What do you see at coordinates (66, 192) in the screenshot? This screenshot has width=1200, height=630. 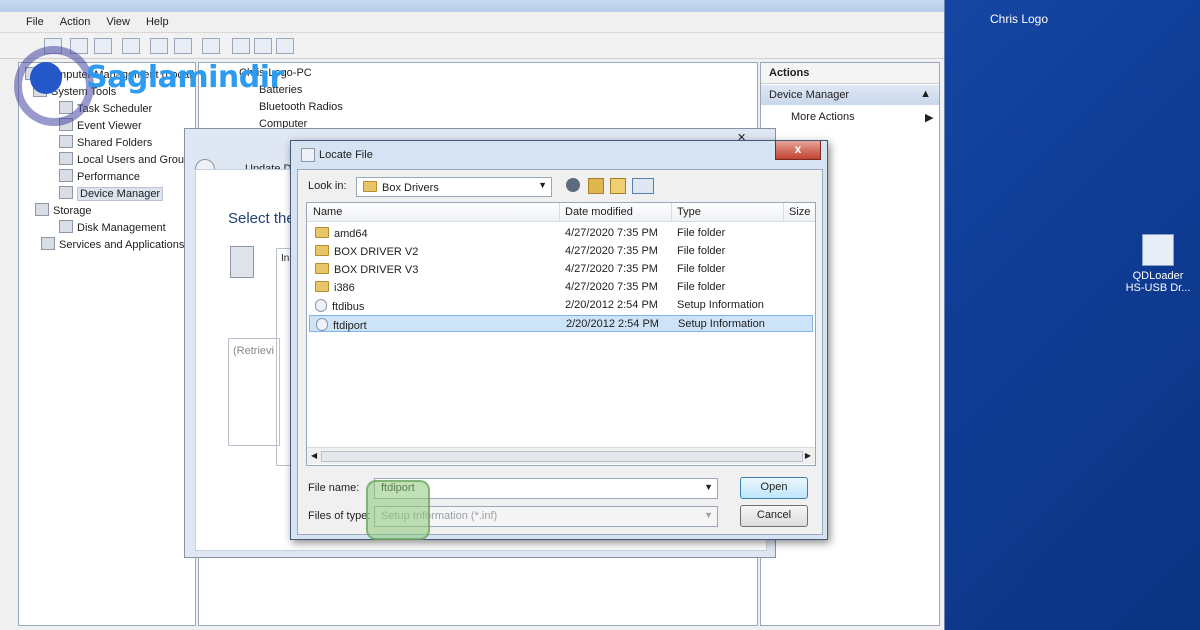 I see `device-manager-icon` at bounding box center [66, 192].